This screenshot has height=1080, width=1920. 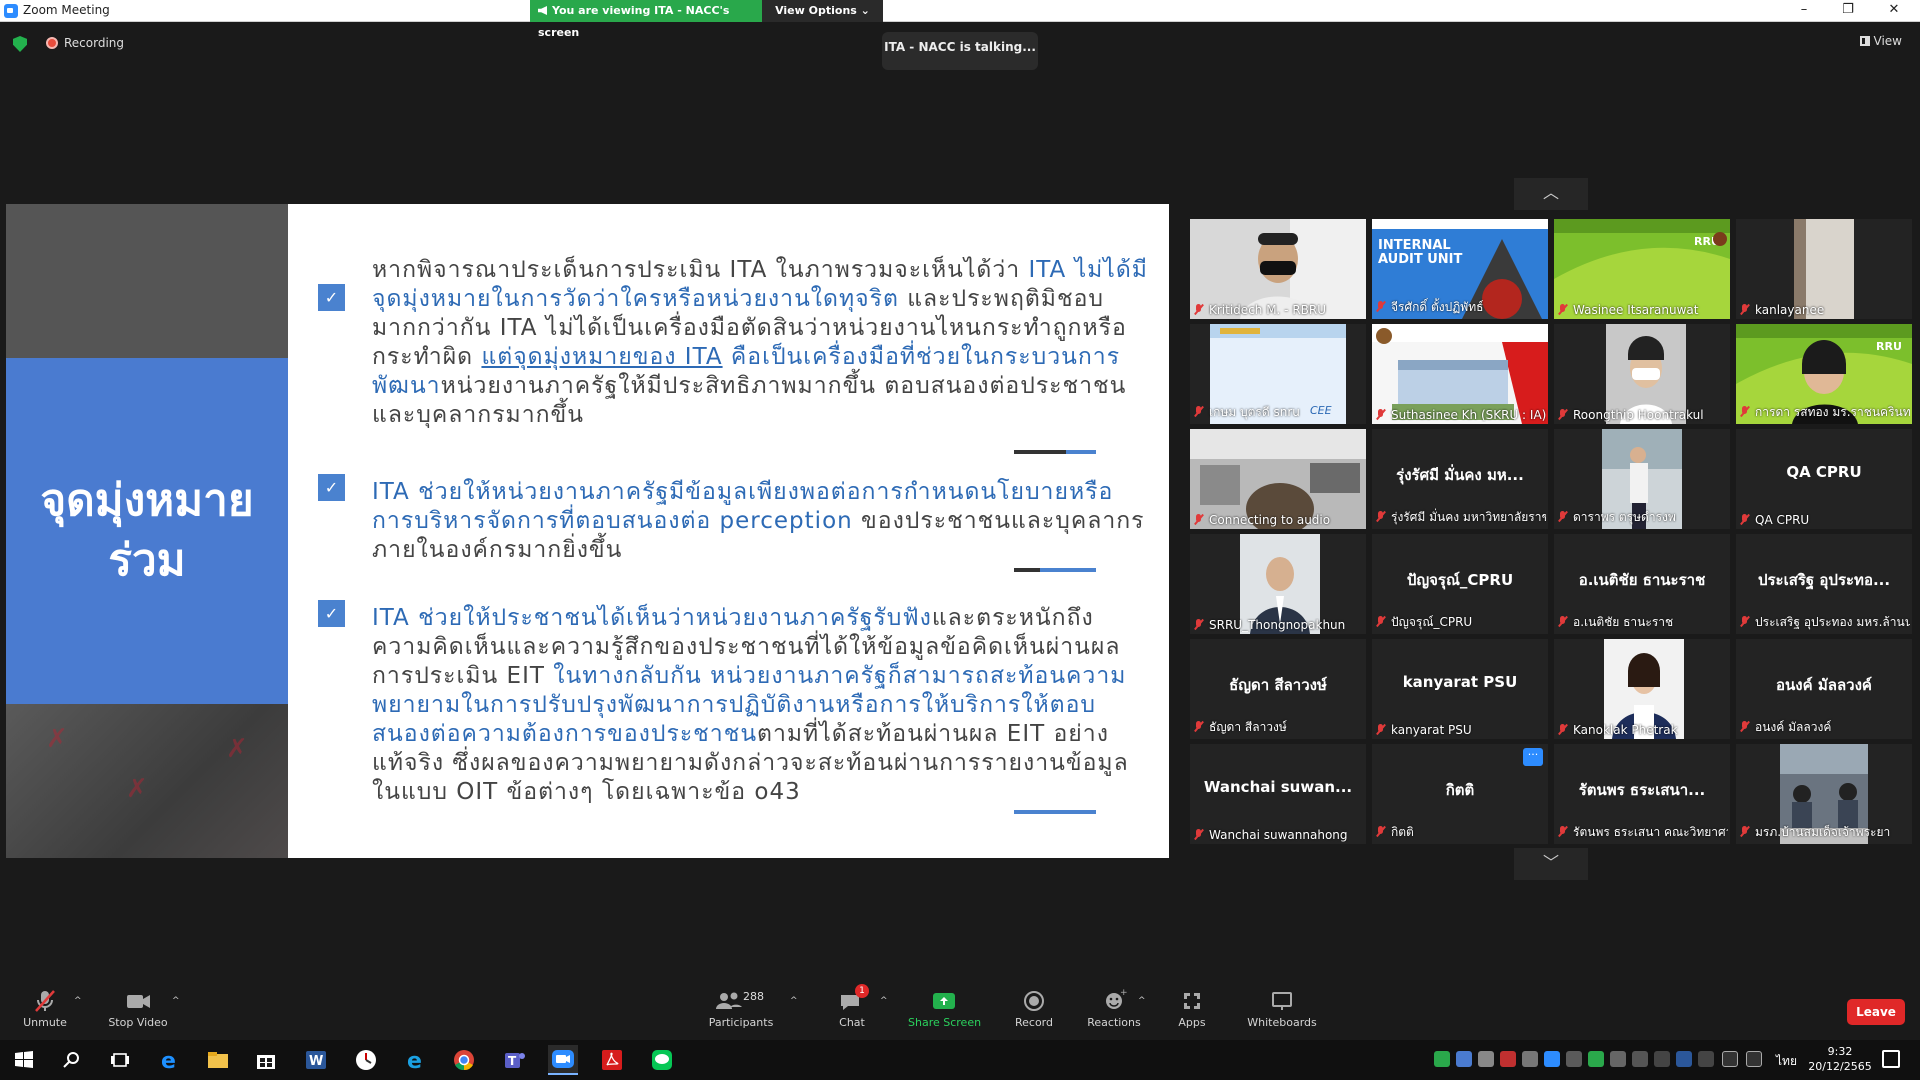 I want to click on view-options-button: View Options ⌄, so click(x=822, y=11).